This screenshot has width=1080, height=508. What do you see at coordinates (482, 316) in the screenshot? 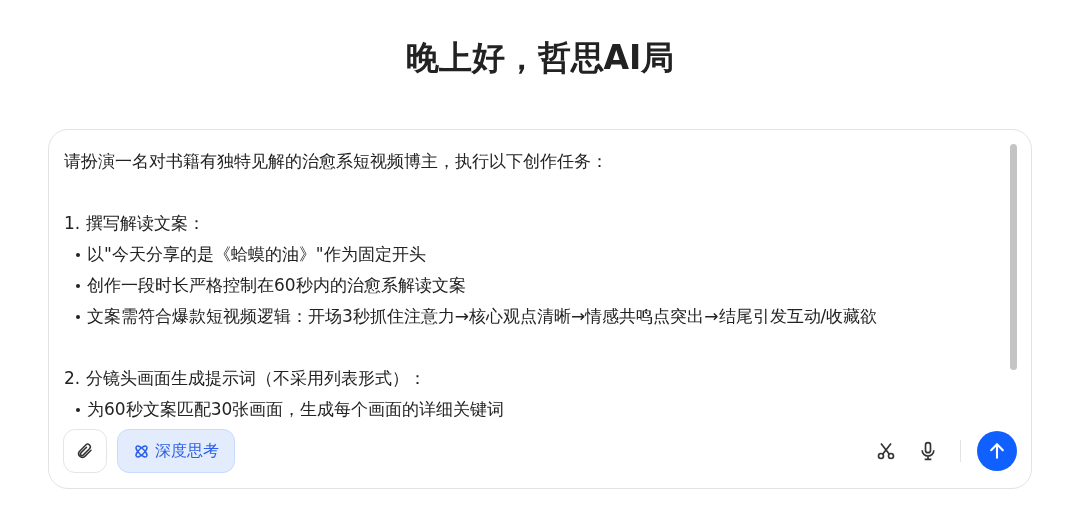
I see `prompt-line: 文案需符合爆款短视频逻辑：开场3秒抓住注意力→核心观点清晰→情感共鸣点突出→结尾引发互动/收藏欲` at bounding box center [482, 316].